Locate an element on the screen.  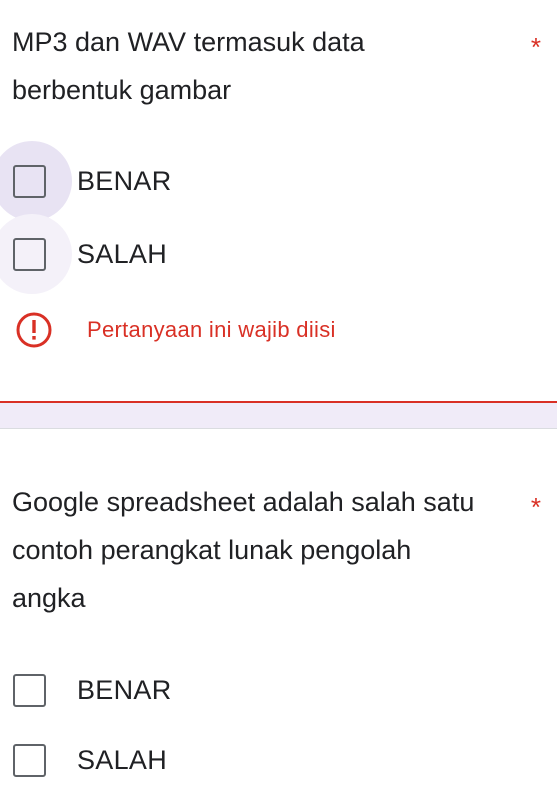
checkbox-benar-q1 is located at coordinates (29, 181).